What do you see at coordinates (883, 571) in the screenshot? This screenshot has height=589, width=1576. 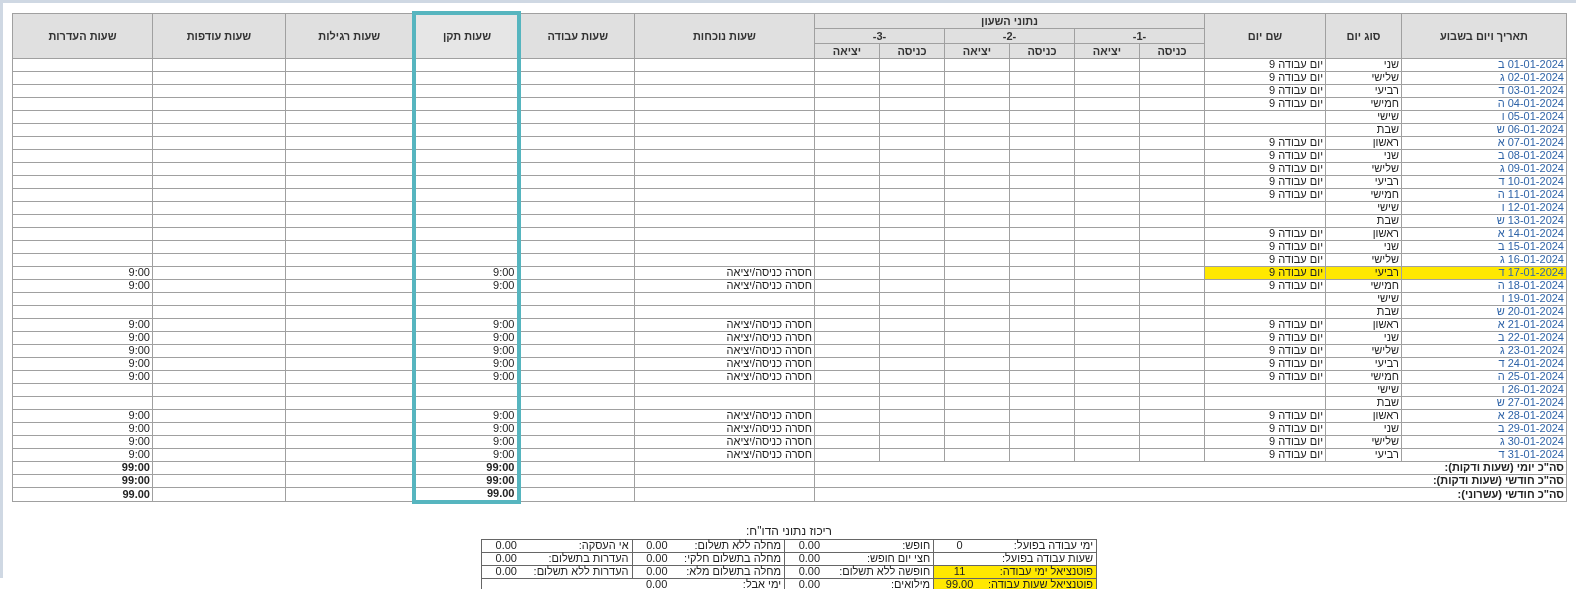 I see `summary-label: חופשה ללא תשלום:` at bounding box center [883, 571].